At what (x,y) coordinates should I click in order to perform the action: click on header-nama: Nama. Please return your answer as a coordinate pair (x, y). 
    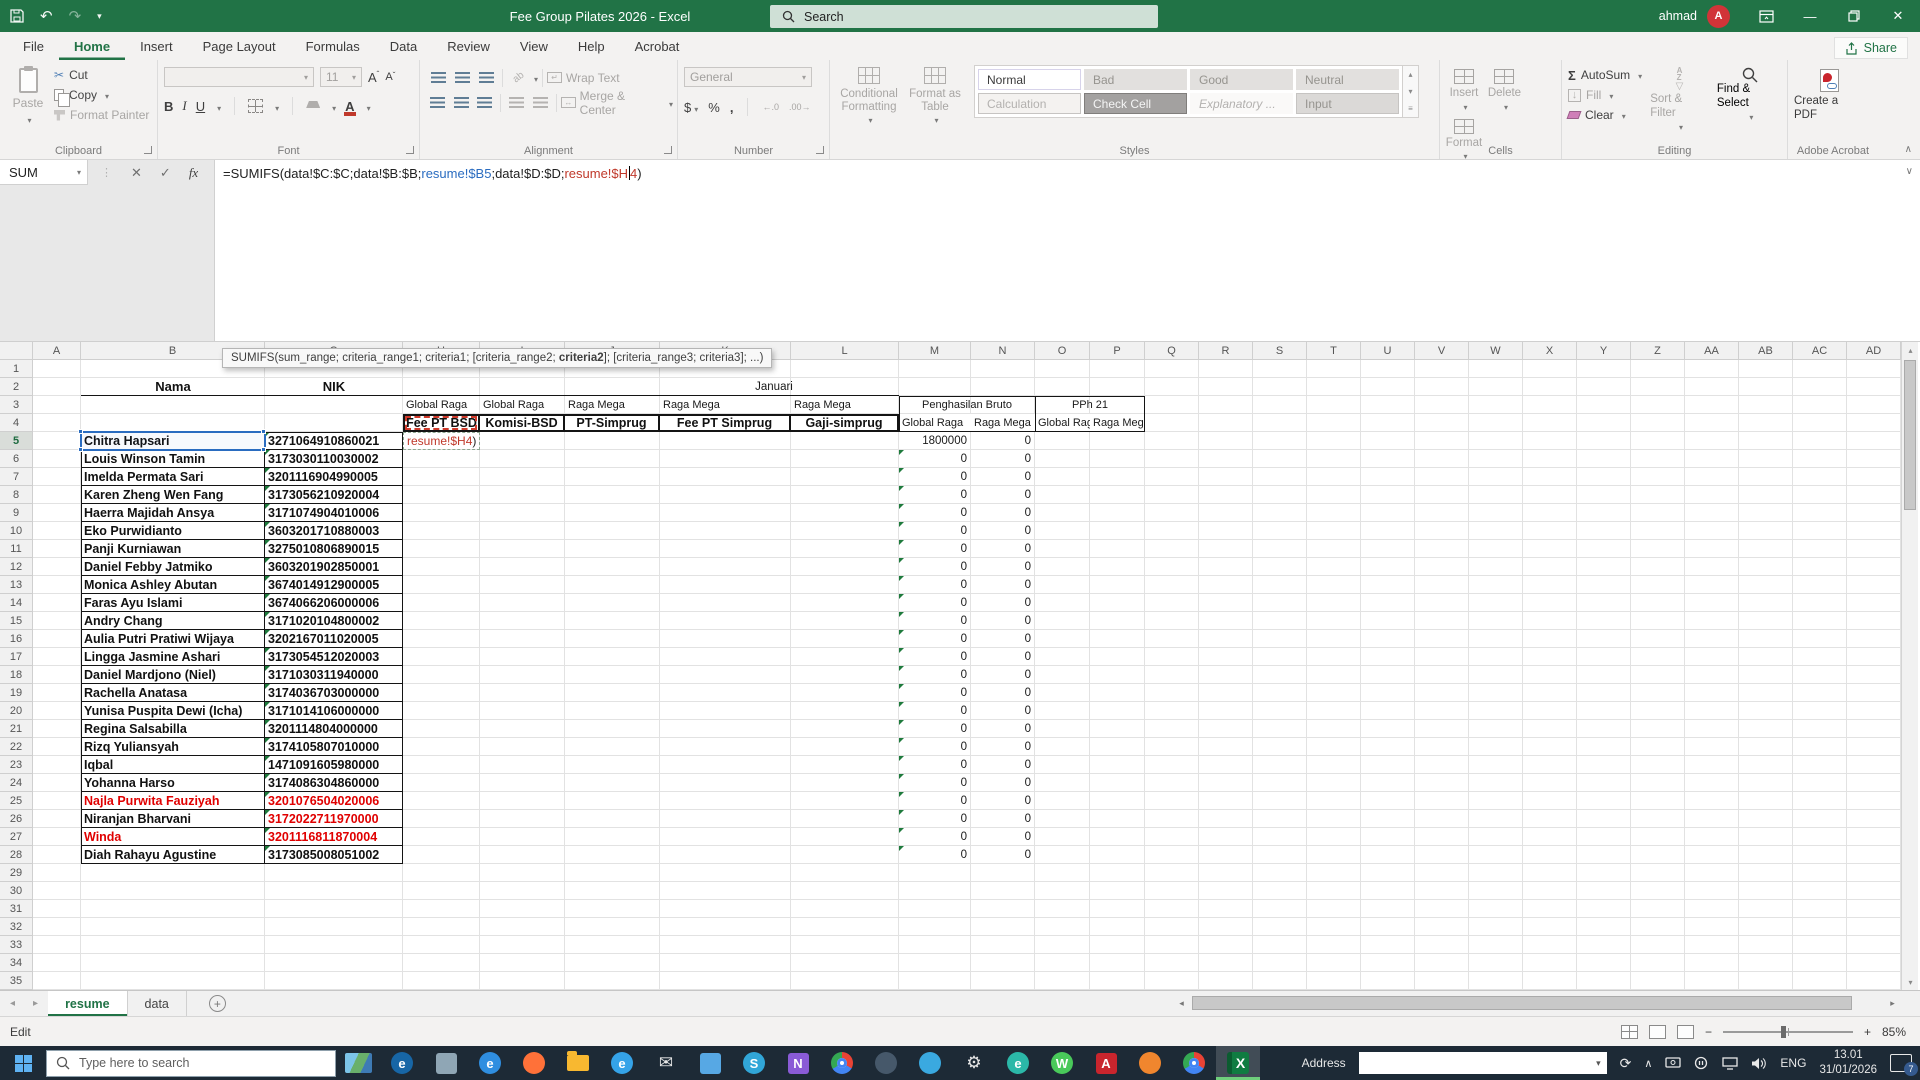
    Looking at the image, I should click on (173, 387).